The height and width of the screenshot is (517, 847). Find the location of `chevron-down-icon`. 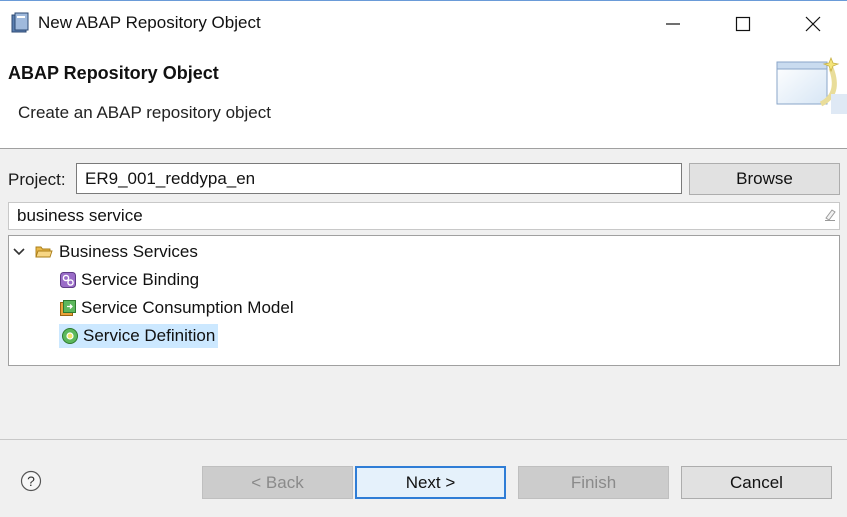

chevron-down-icon is located at coordinates (19, 252).